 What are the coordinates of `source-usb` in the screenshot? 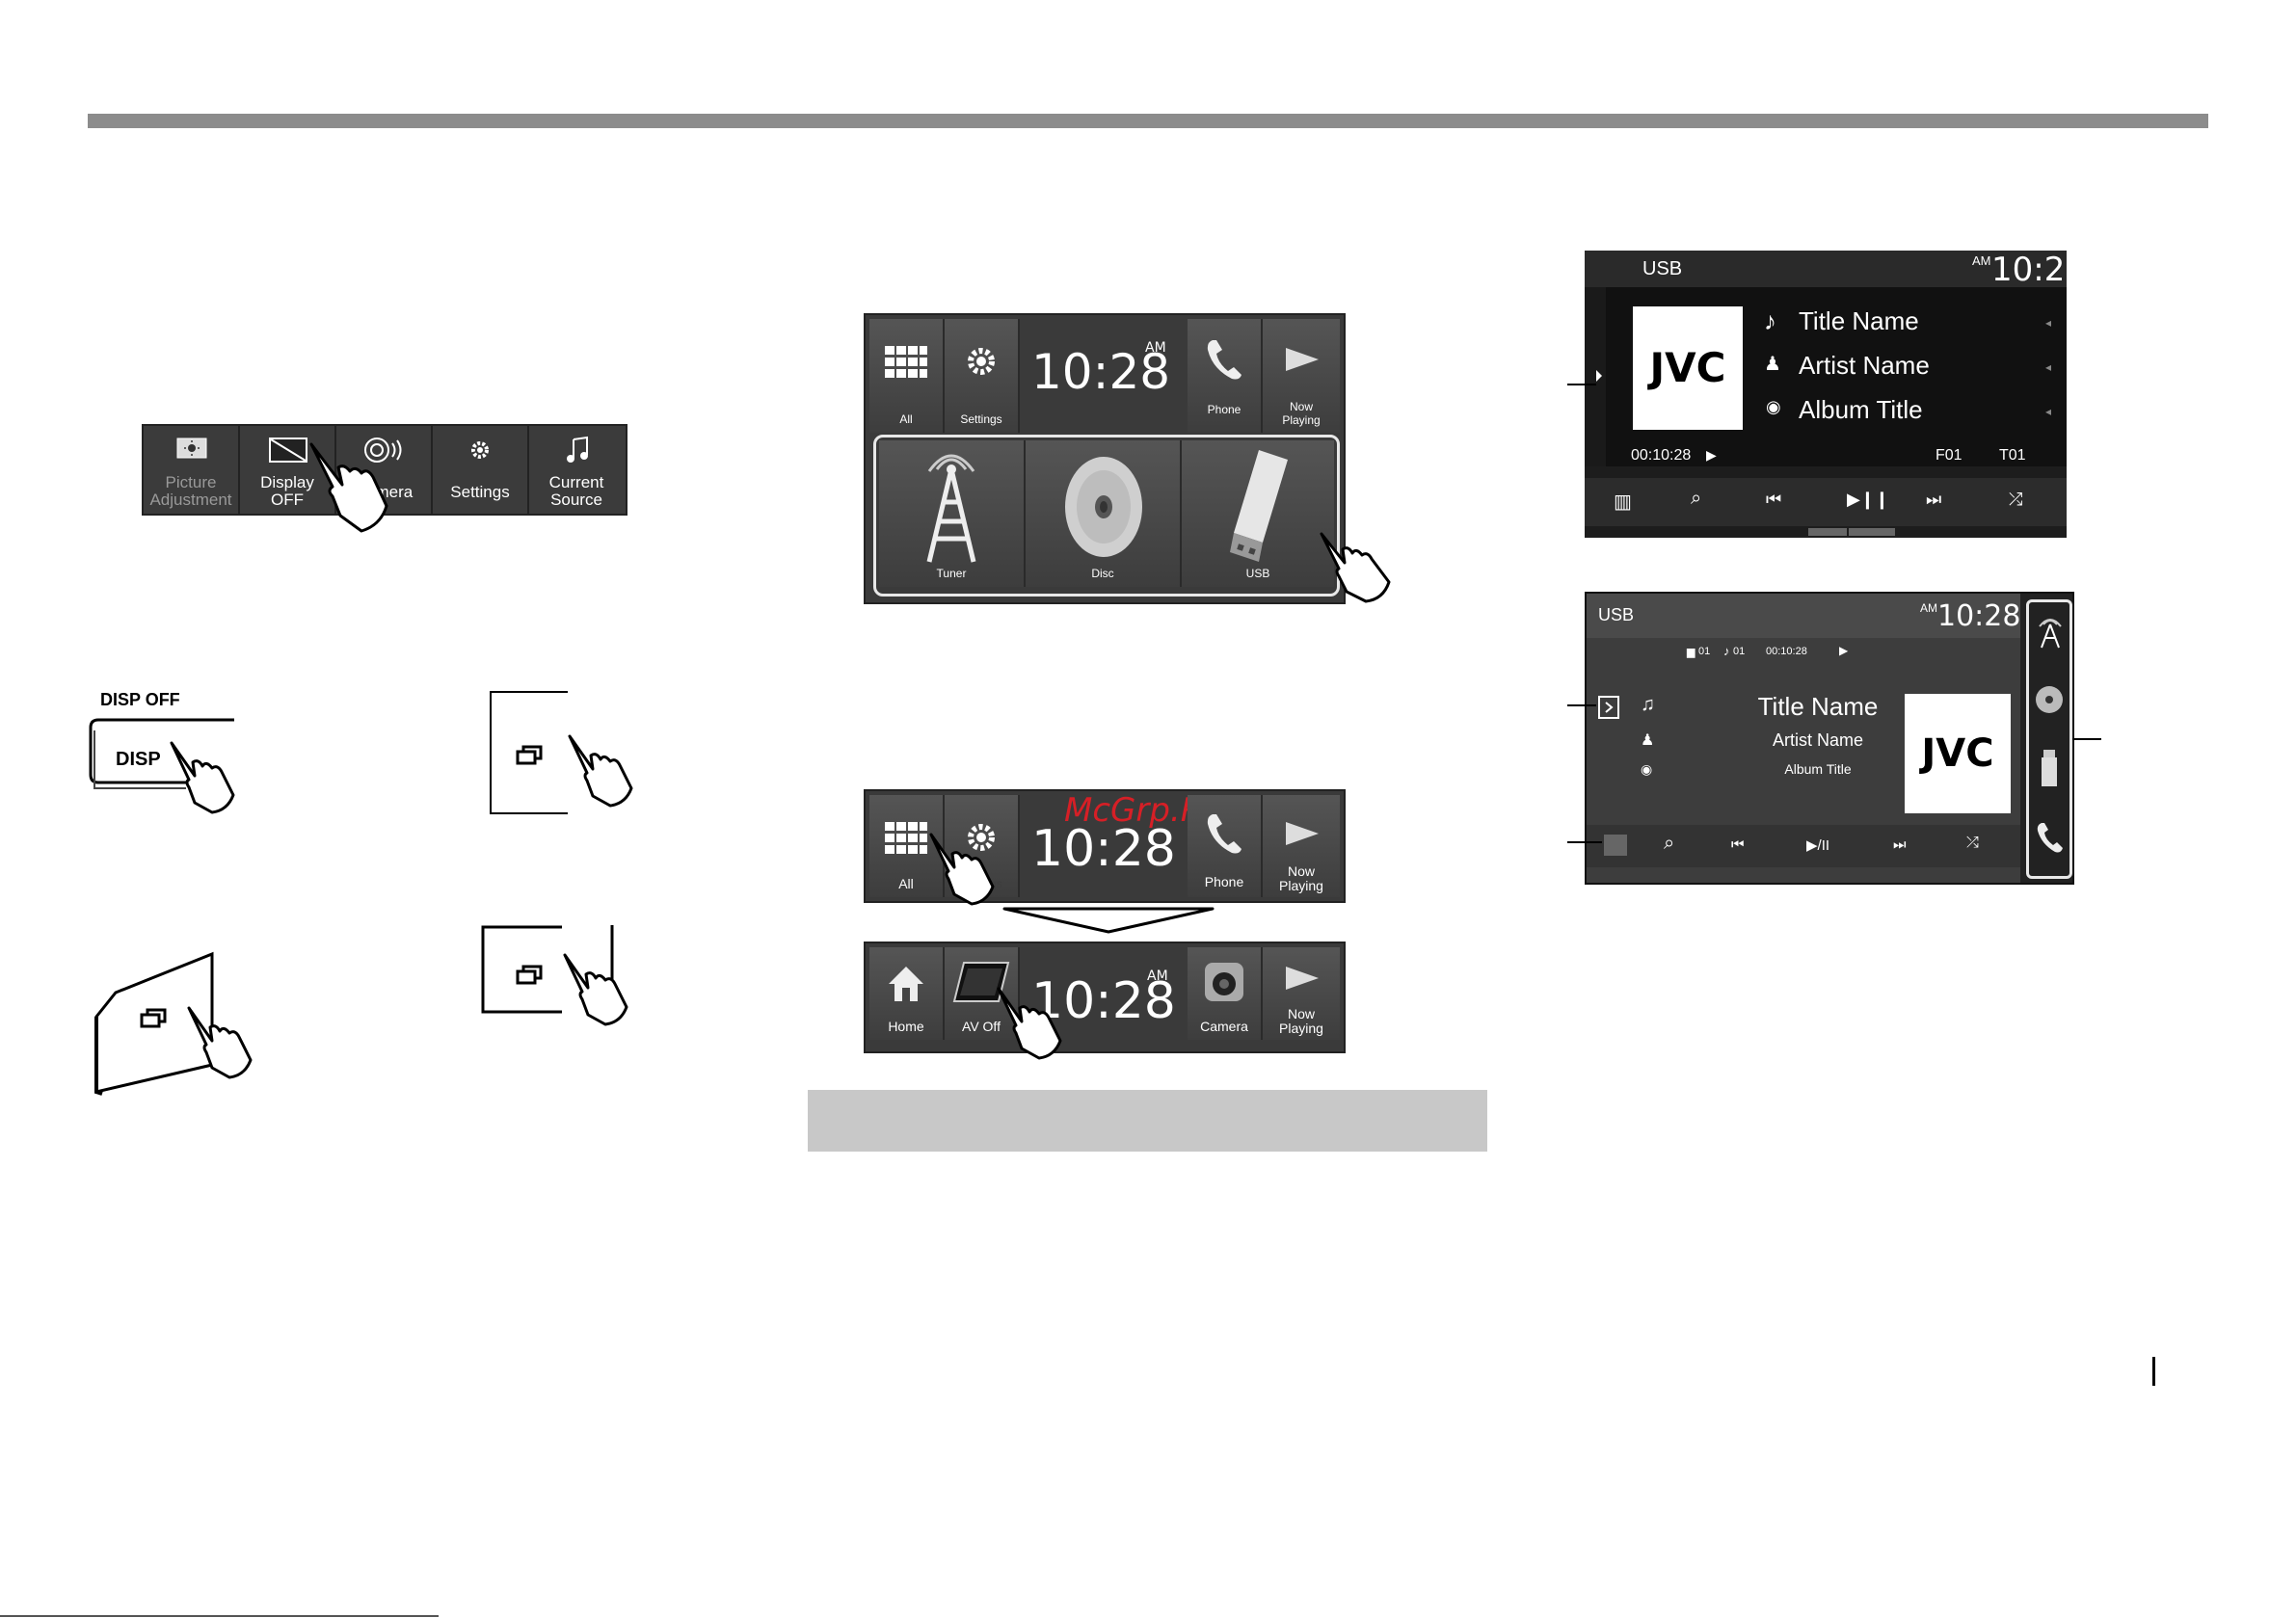 It's located at (2050, 767).